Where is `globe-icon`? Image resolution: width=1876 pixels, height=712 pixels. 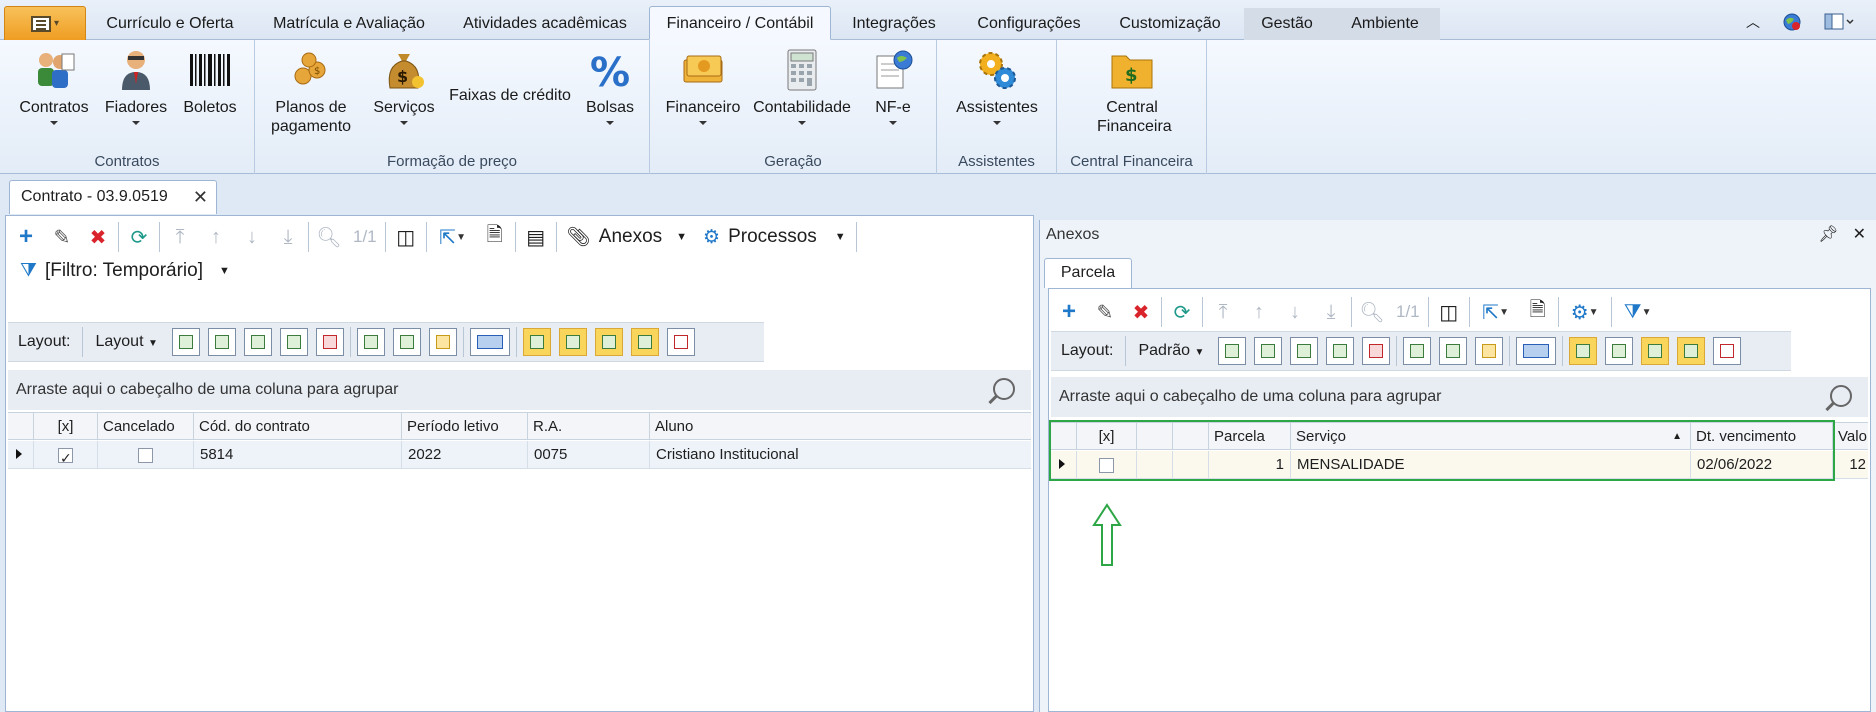
globe-icon is located at coordinates (1792, 22).